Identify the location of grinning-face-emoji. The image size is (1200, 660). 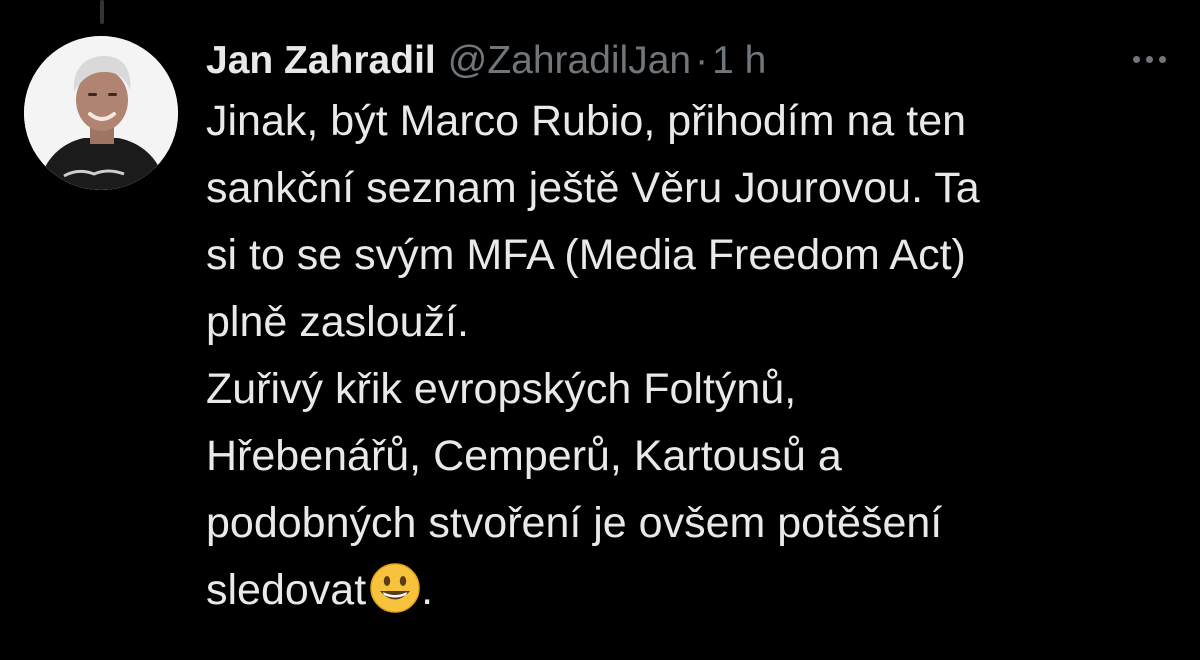
(395, 588).